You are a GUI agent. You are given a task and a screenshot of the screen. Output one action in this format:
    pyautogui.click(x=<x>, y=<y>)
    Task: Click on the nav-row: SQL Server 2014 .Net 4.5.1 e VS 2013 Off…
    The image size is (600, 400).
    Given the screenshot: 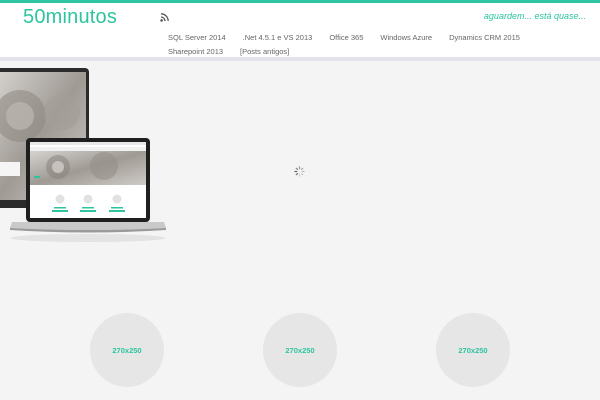 What is the action you would take?
    pyautogui.click(x=352, y=37)
    